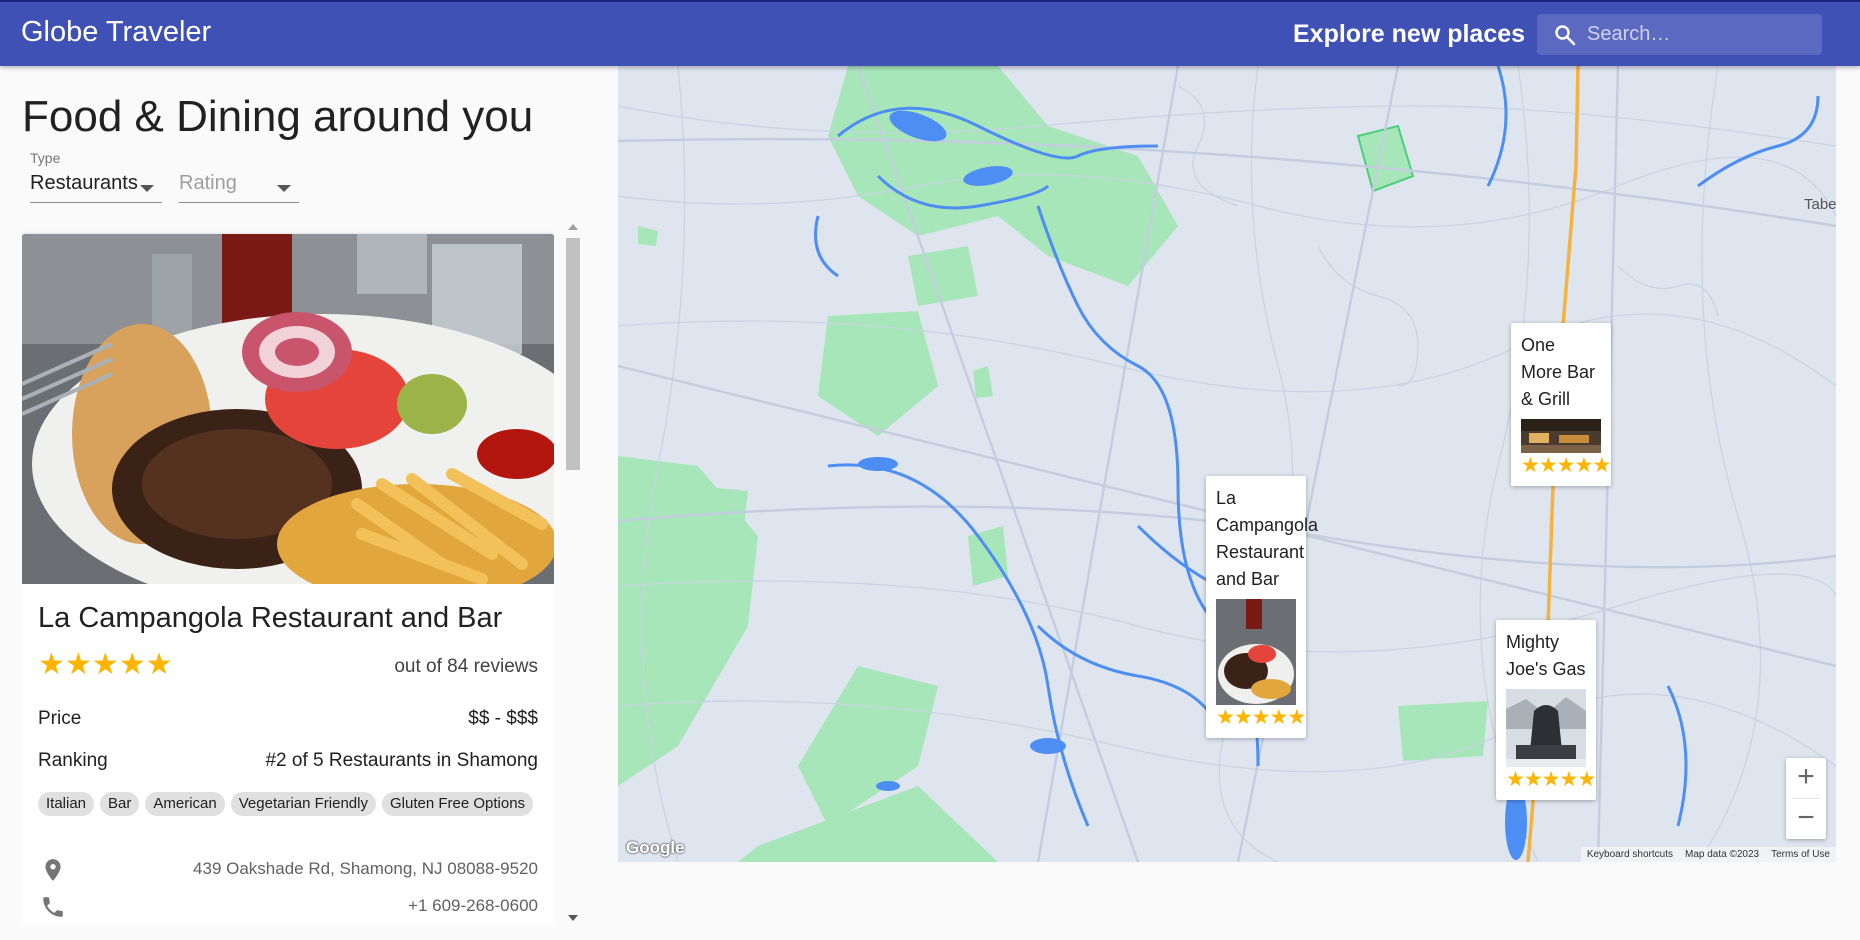  I want to click on price-value: $$ - $$$, so click(503, 718).